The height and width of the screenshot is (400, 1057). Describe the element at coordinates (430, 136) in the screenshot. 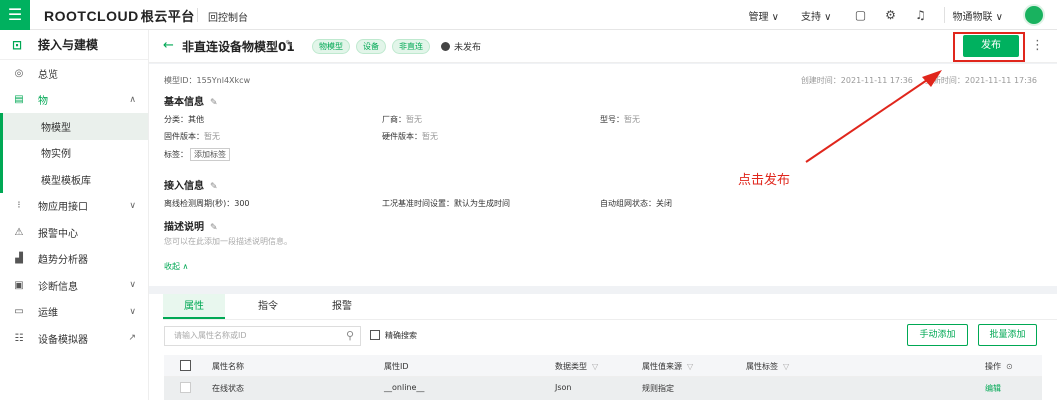

I see `hardware-value: 暂无` at that location.